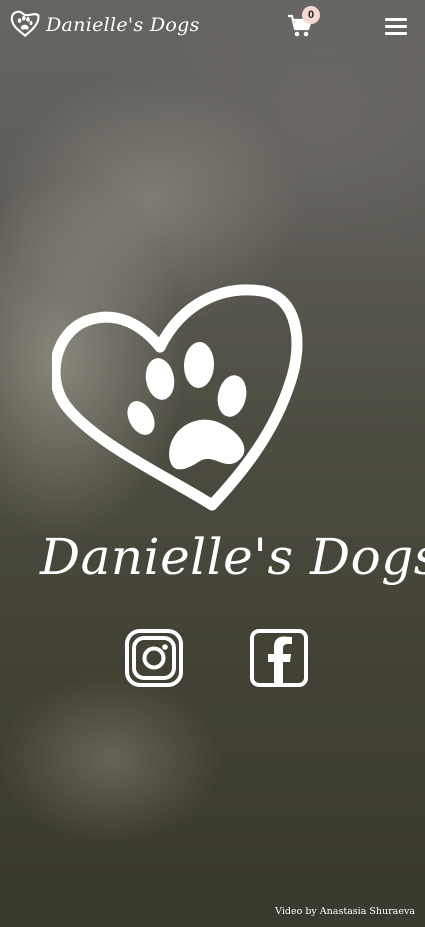 This screenshot has height=927, width=425. What do you see at coordinates (300, 28) in the screenshot?
I see `shopping-cart-icon` at bounding box center [300, 28].